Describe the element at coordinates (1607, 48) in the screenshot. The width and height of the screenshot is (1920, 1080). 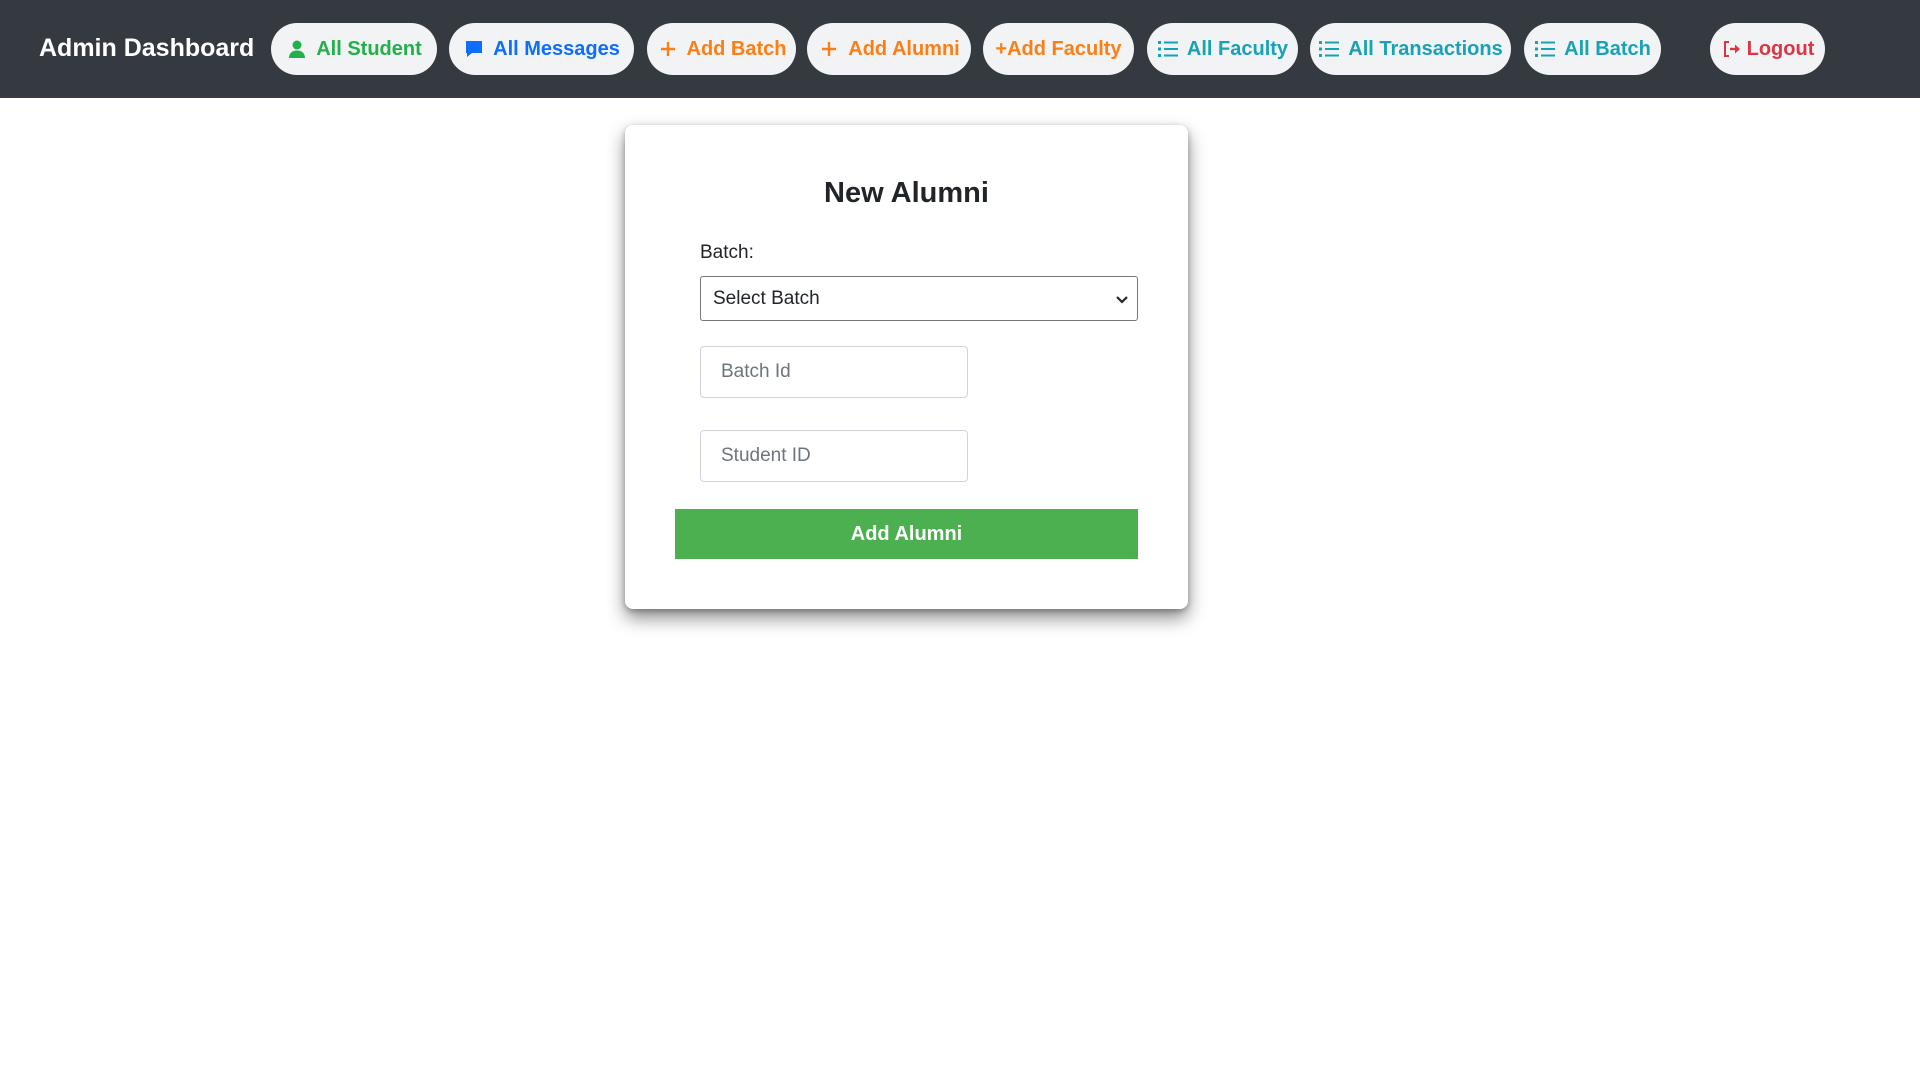
I see `nav-all-batch-label: All Batch` at that location.